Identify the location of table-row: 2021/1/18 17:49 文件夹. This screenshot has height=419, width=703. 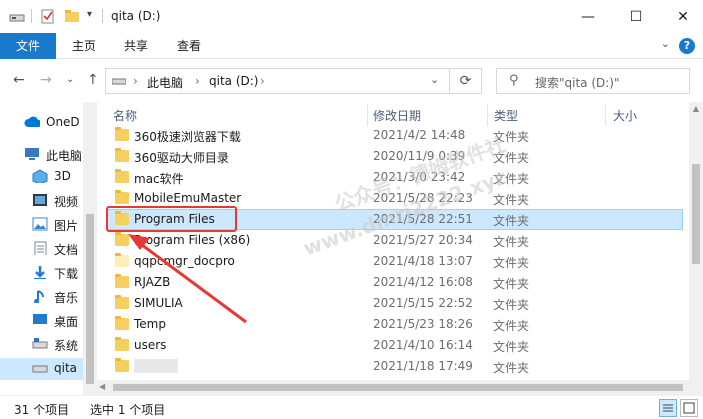
(395, 366).